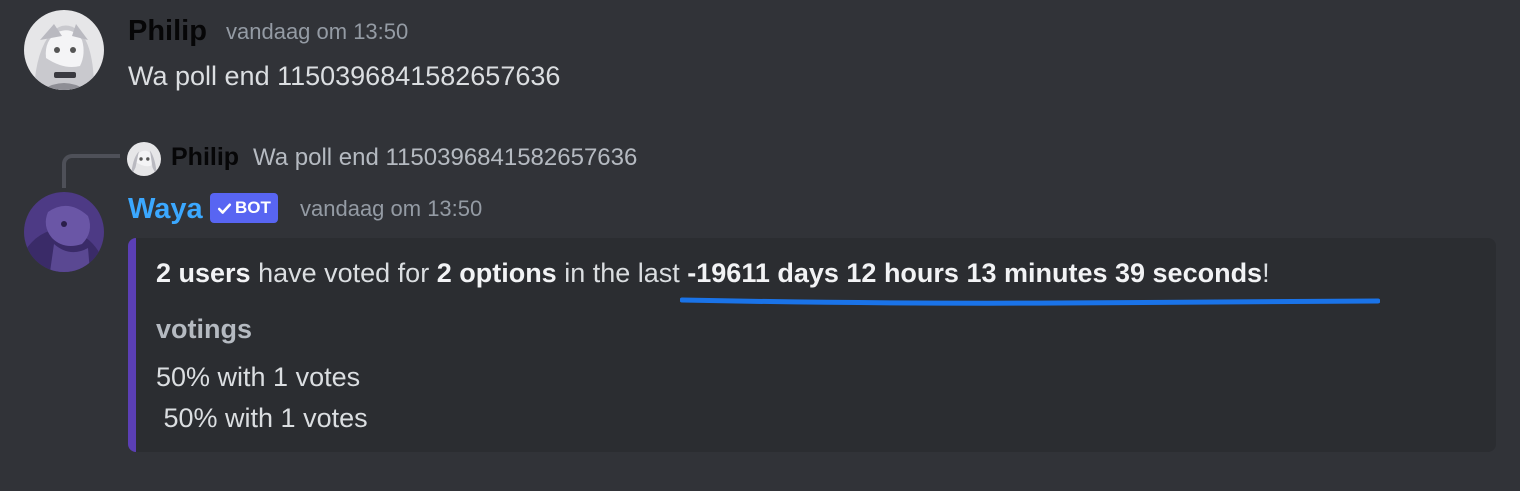  Describe the element at coordinates (64, 50) in the screenshot. I see `philip-avatar` at that location.